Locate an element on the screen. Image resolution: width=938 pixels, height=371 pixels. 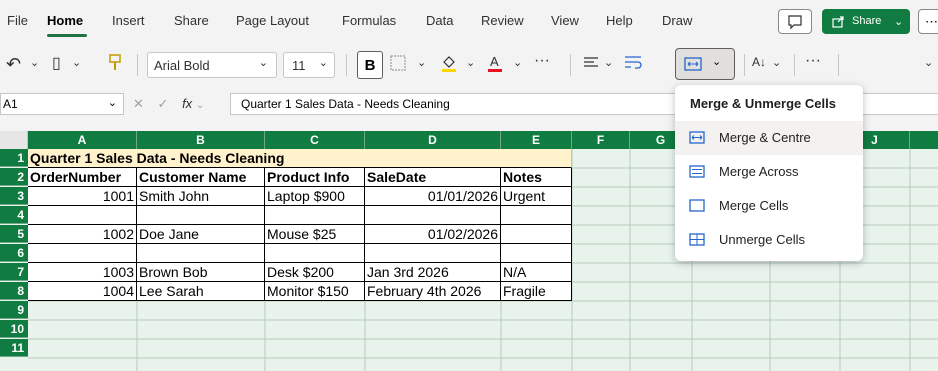
cell-d2: SaleDate is located at coordinates (433, 177).